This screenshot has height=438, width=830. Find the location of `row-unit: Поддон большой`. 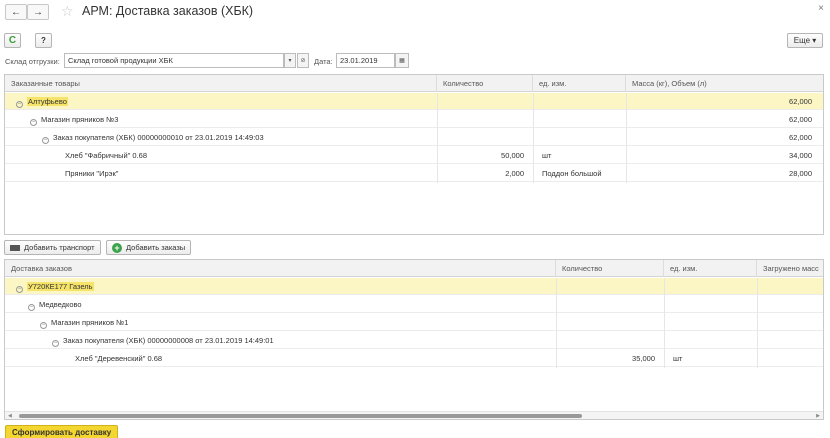

row-unit: Поддон большой is located at coordinates (572, 173).